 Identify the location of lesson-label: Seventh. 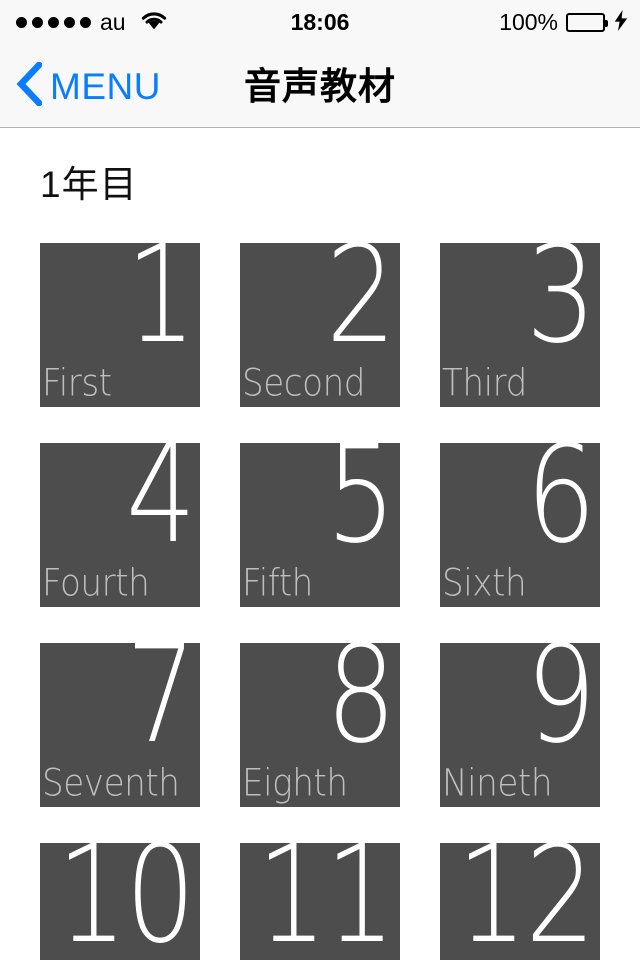
(111, 783).